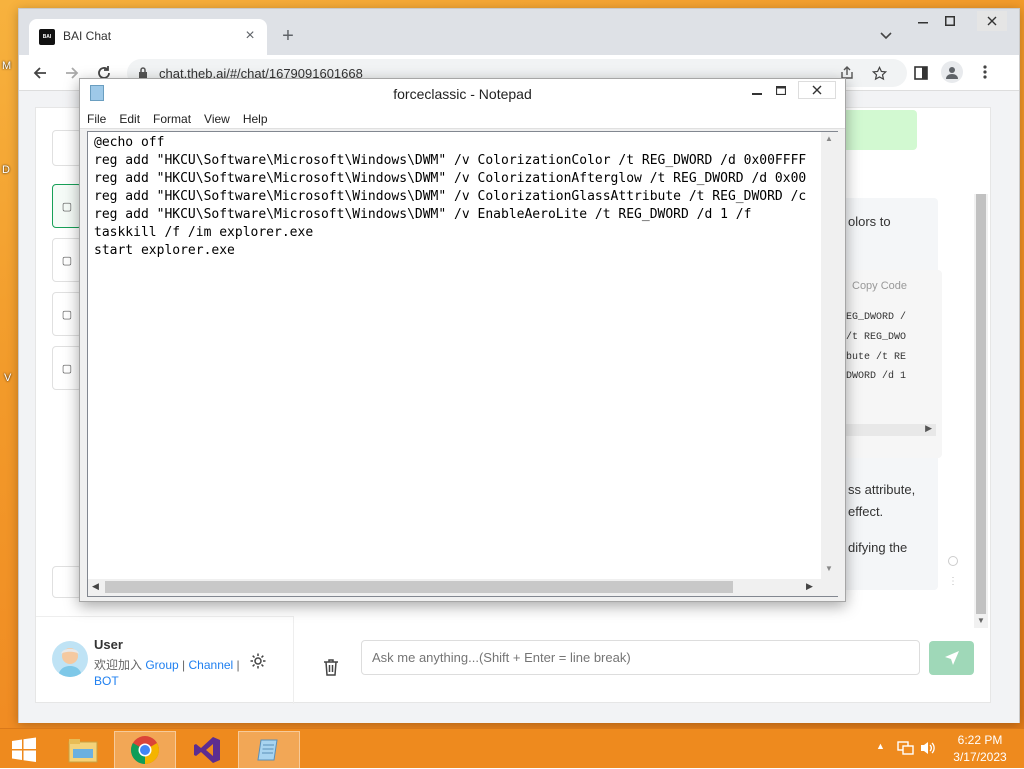 Image resolution: width=1024 pixels, height=769 pixels. Describe the element at coordinates (886, 36) in the screenshot. I see `tab-search-icon` at that location.